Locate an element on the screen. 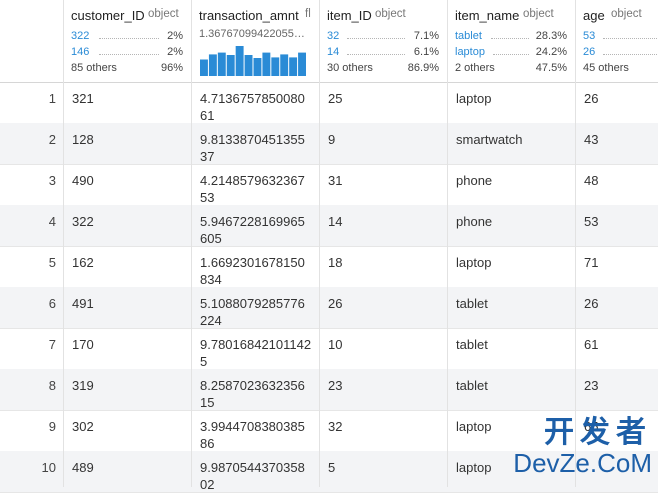 The height and width of the screenshot is (493, 658). cell-transaction-amnt: 4.214857963236753 is located at coordinates (256, 189).